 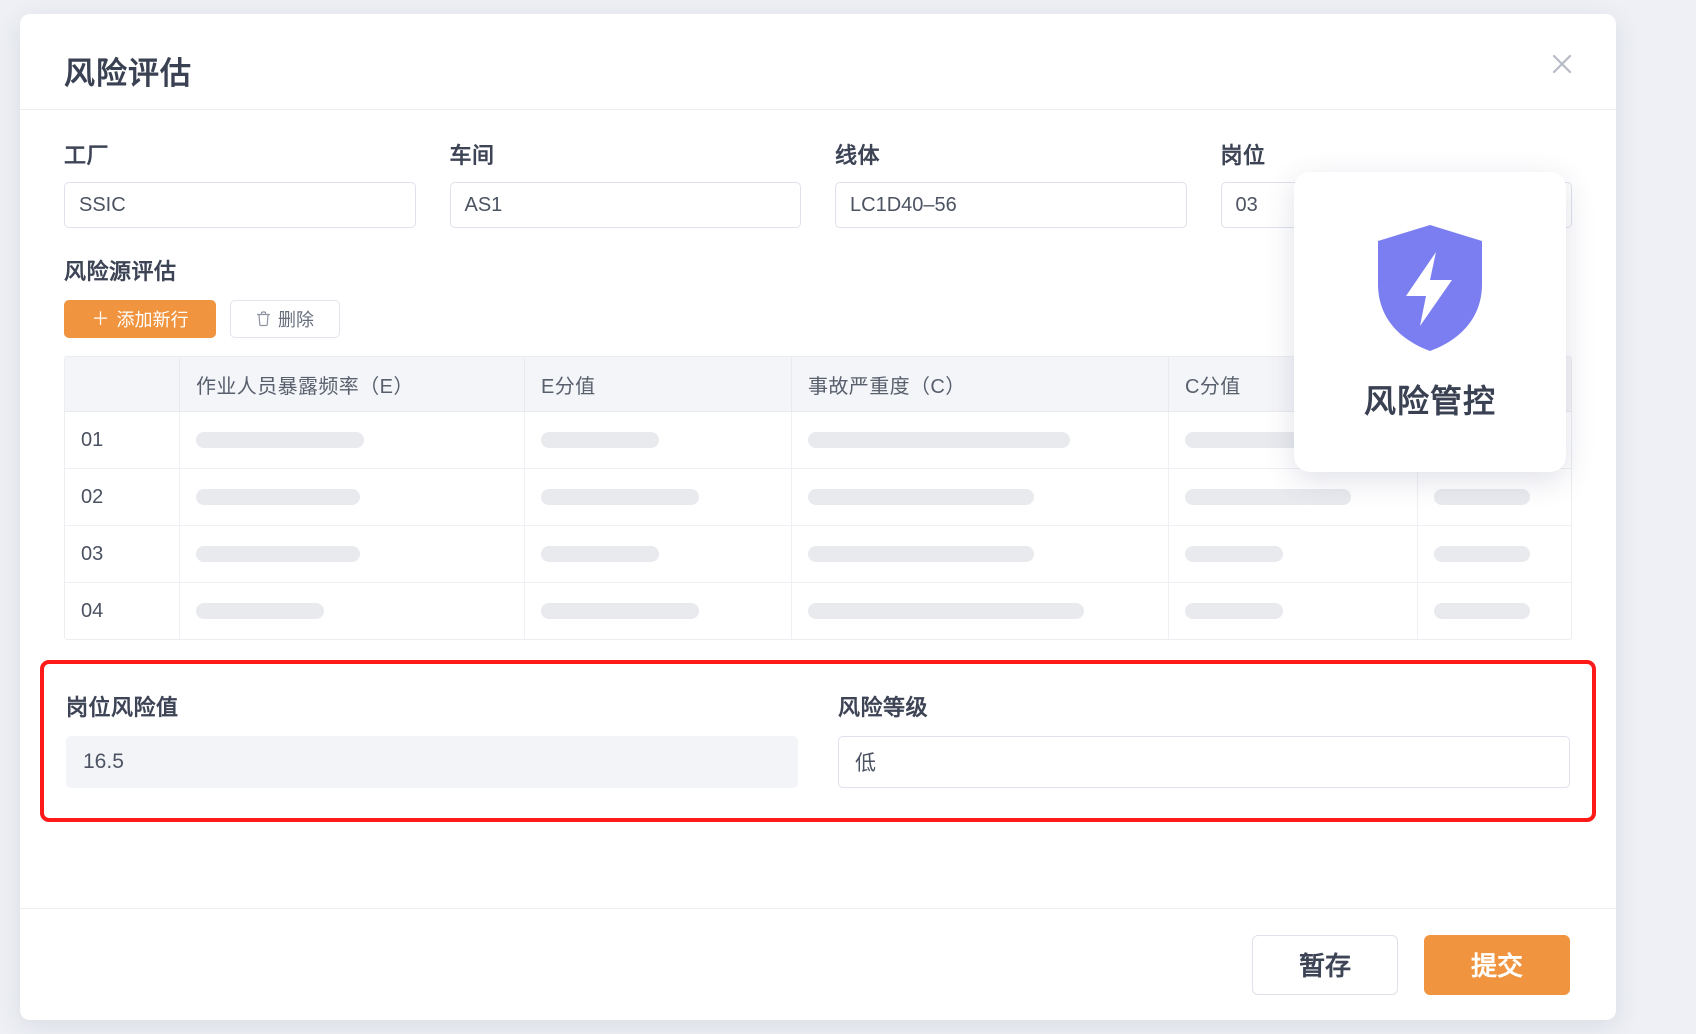 I want to click on table-row: 04, so click(x=818, y=611).